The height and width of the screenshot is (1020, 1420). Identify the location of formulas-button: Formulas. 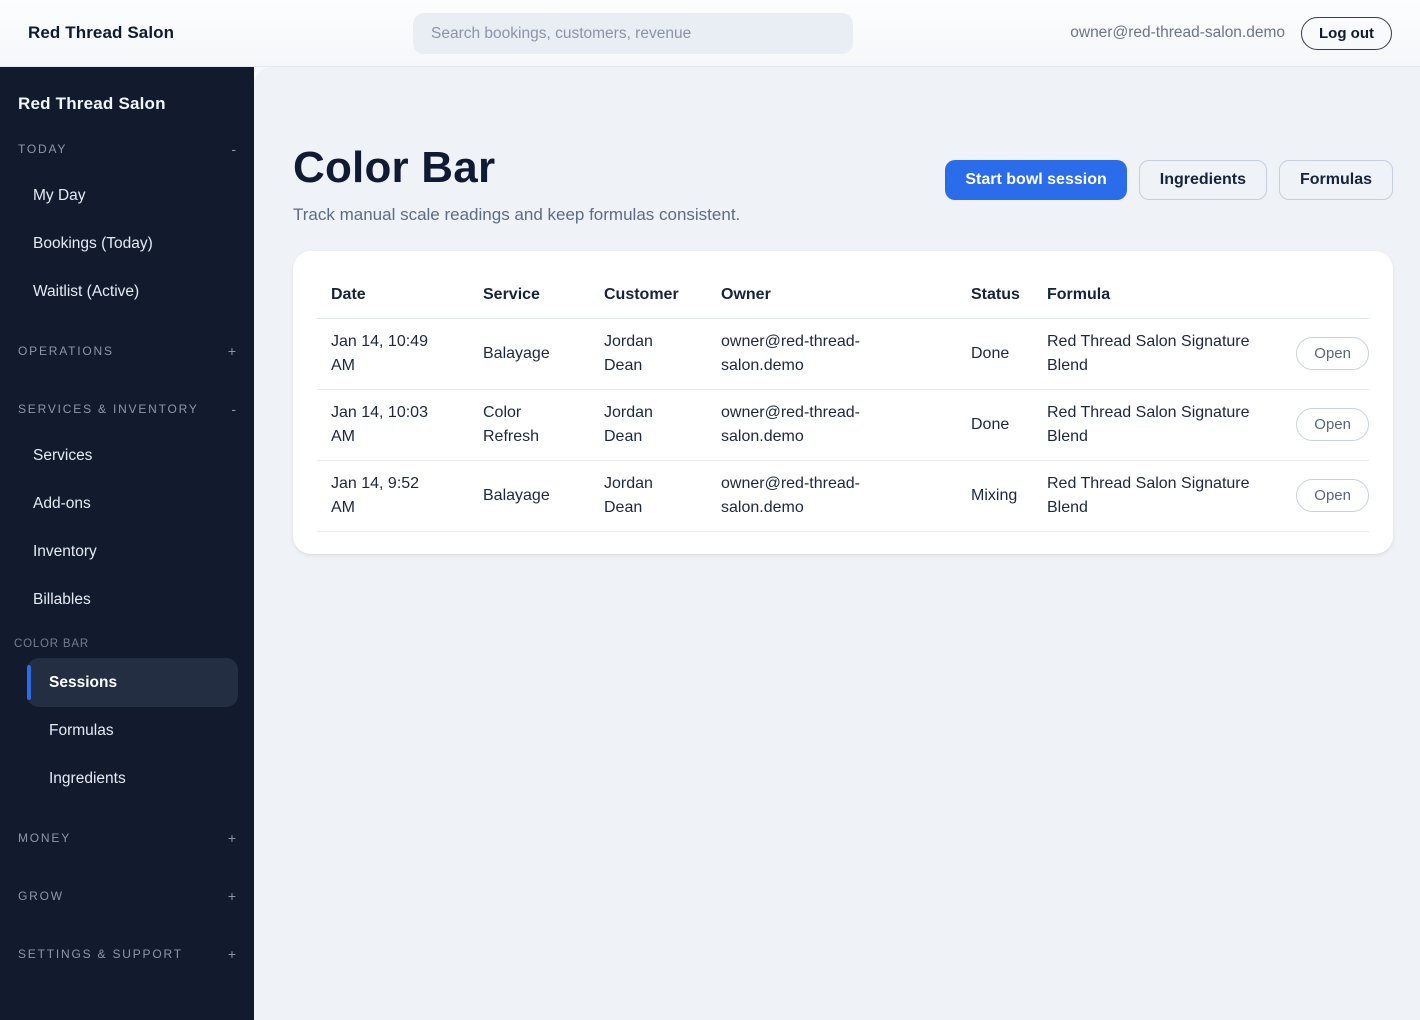
(1335, 180).